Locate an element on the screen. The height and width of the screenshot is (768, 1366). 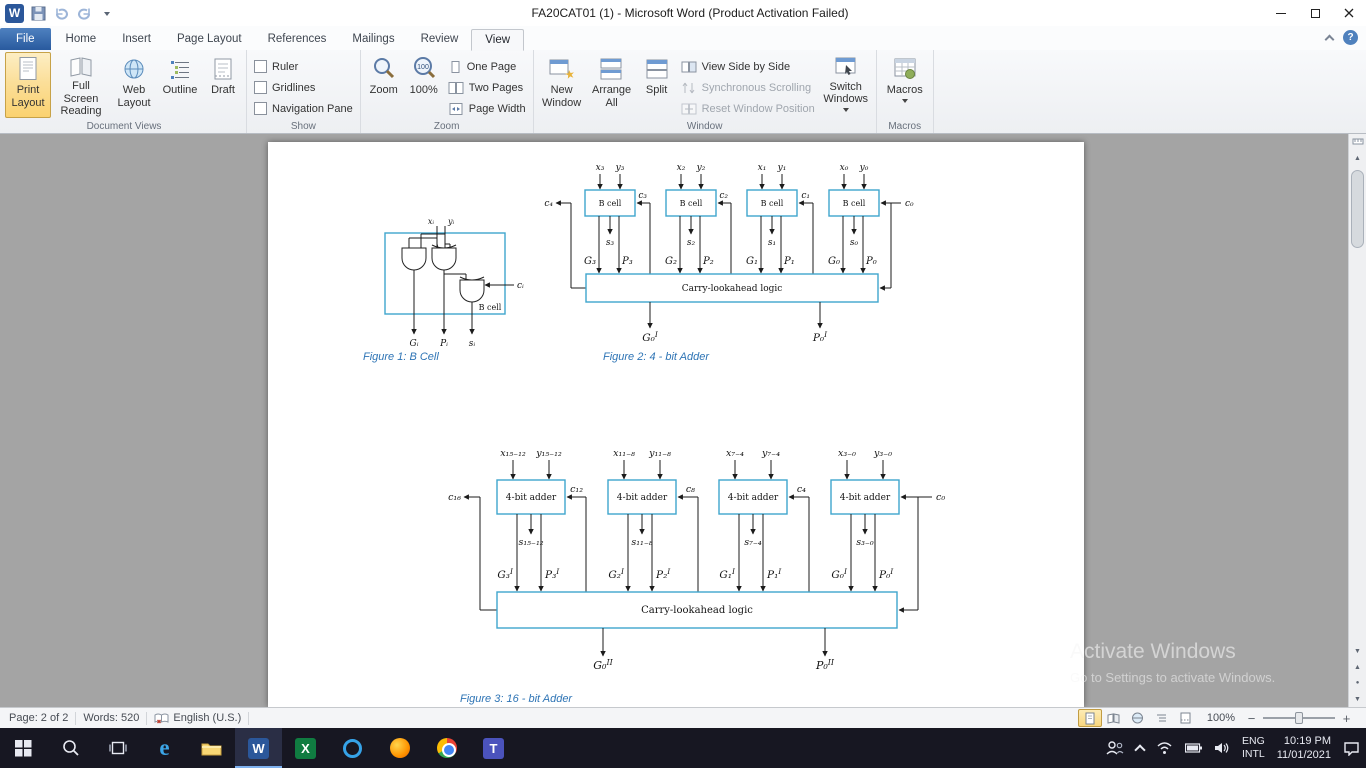
switch-windows-dropdown-caret is located at coordinates (845, 111).